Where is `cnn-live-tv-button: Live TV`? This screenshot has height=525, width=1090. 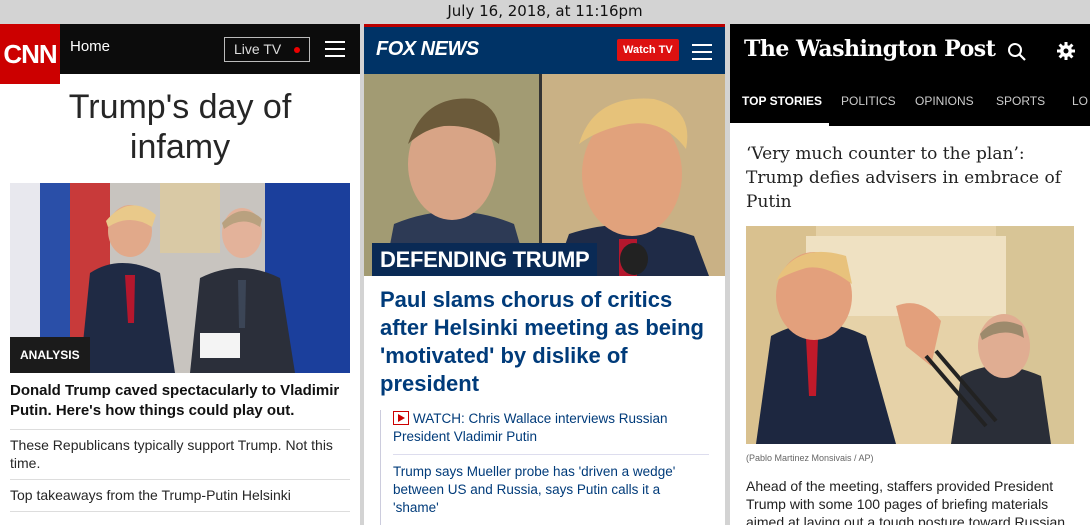
cnn-live-tv-button: Live TV is located at coordinates (267, 49).